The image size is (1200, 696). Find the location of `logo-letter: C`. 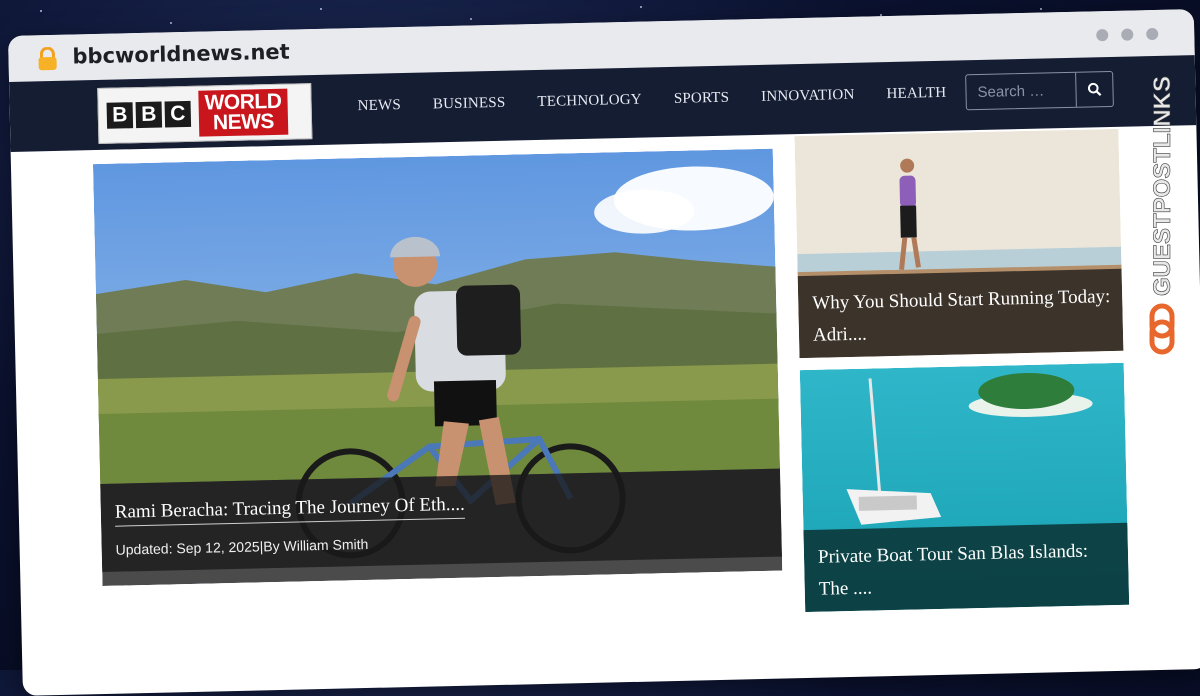

logo-letter: C is located at coordinates (178, 114).